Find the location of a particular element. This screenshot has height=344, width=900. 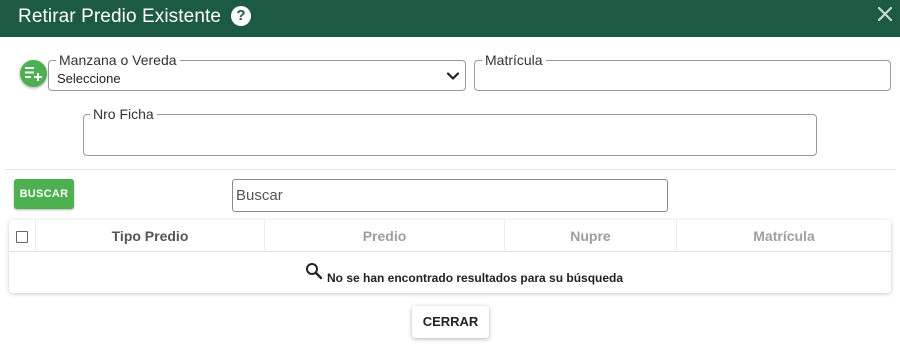

dialog-titlebar: Retirar Predio Existente ? is located at coordinates (450, 18).